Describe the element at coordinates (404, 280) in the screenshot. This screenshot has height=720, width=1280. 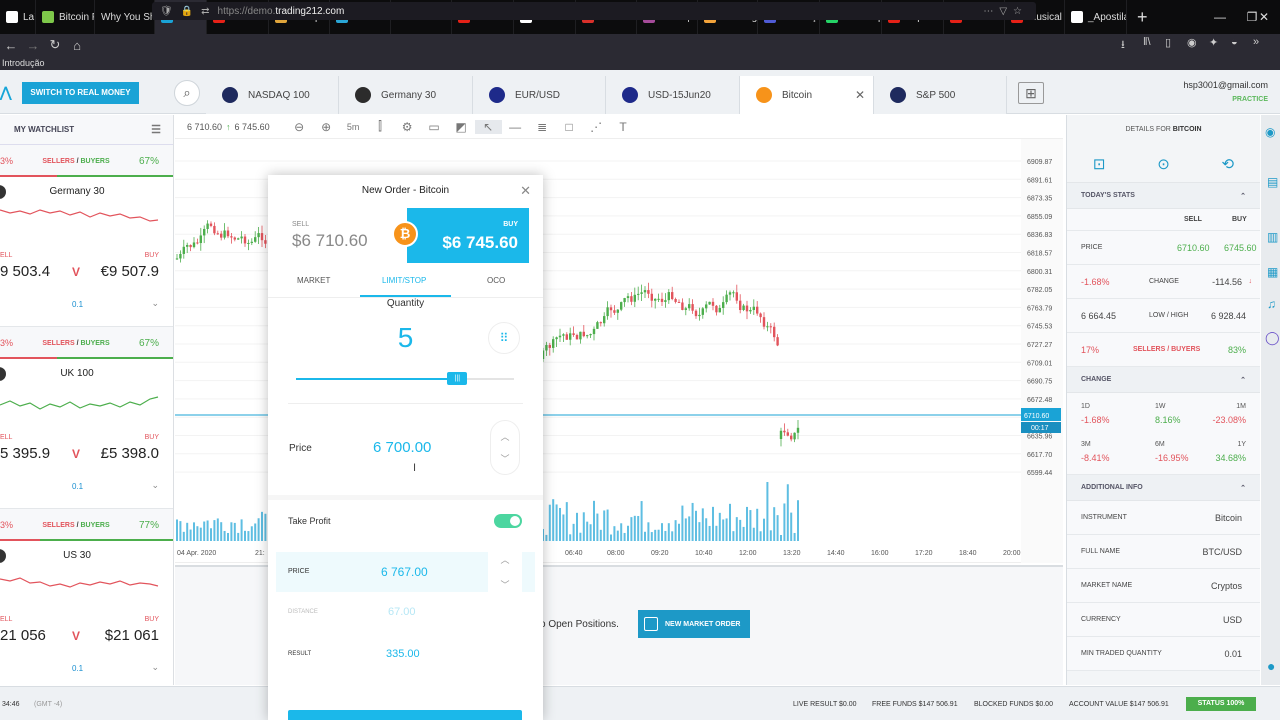
I see `tab-limit-stop: LIMIT/STOP` at that location.